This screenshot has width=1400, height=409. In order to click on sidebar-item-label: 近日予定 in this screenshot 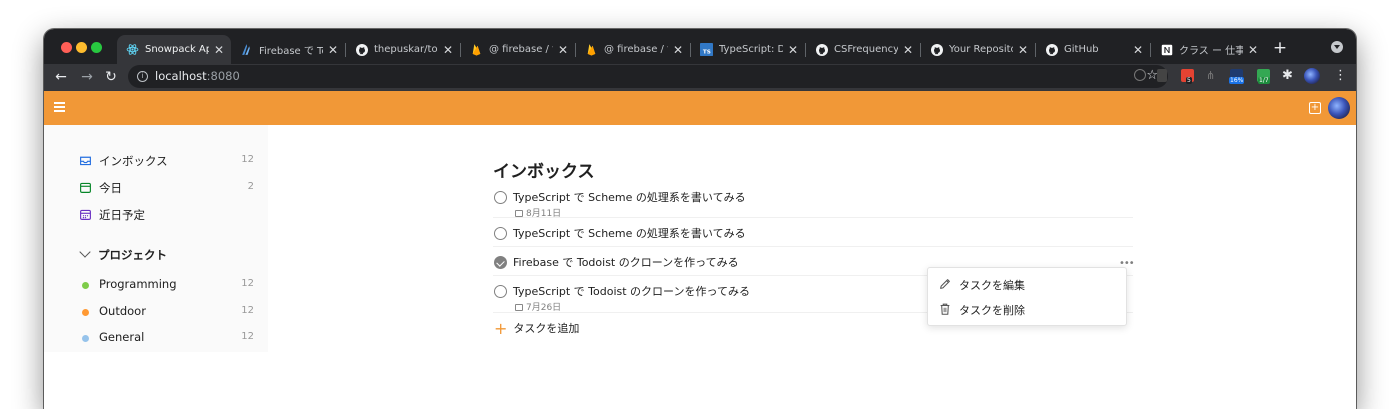, I will do `click(122, 215)`.